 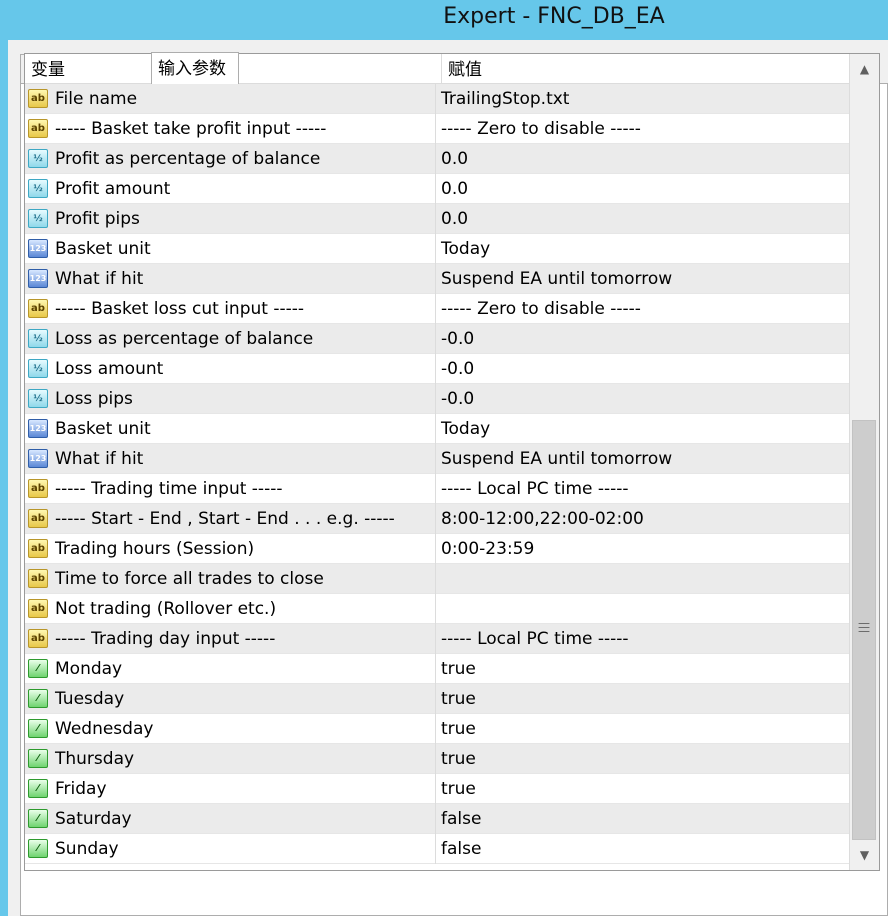 What do you see at coordinates (461, 69) in the screenshot?
I see `column-header-value: 赋值` at bounding box center [461, 69].